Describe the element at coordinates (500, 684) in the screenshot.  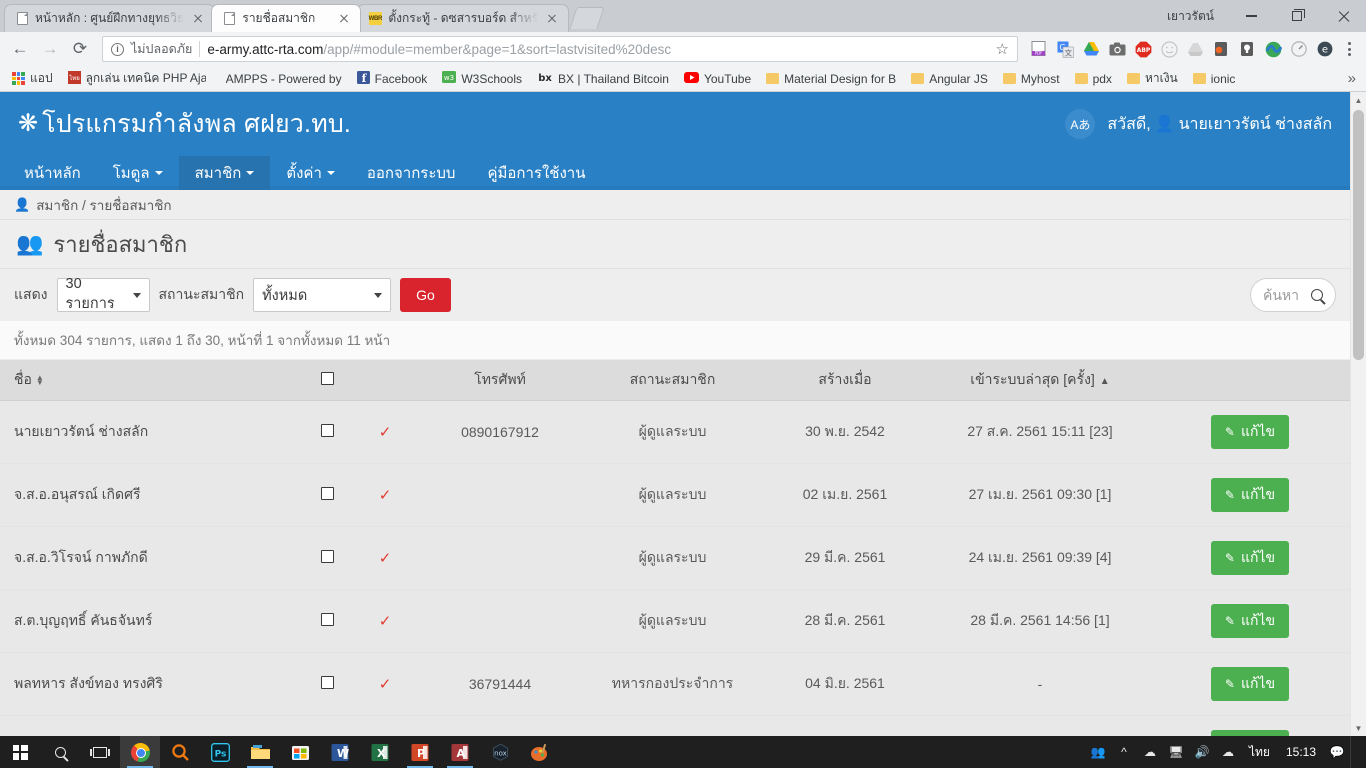
I see `cell-phone: 36791444` at that location.